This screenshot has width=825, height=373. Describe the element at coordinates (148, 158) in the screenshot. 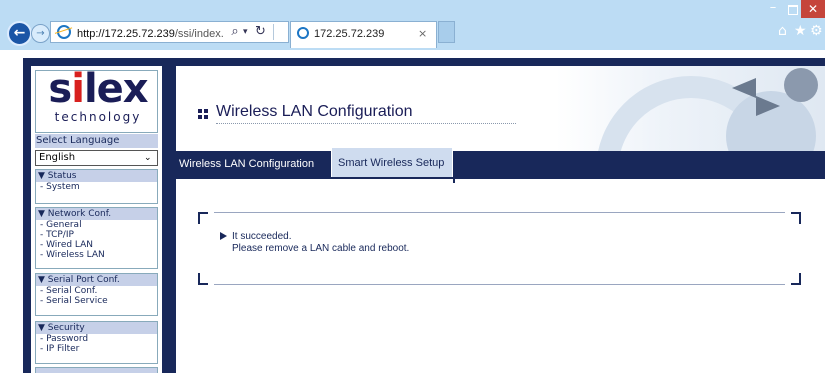

I see `chevron-down-icon: ⌄` at that location.